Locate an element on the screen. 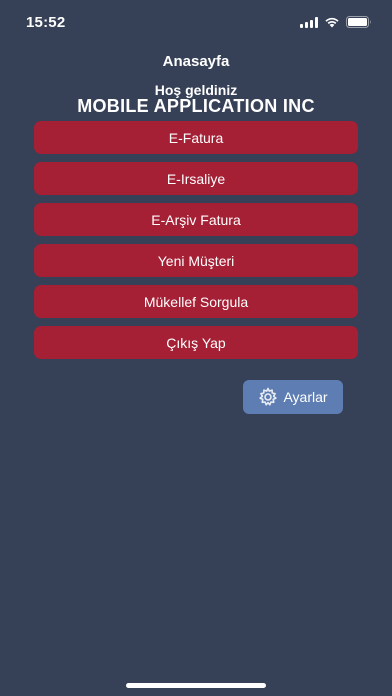 This screenshot has width=392, height=696. gear-icon is located at coordinates (268, 397).